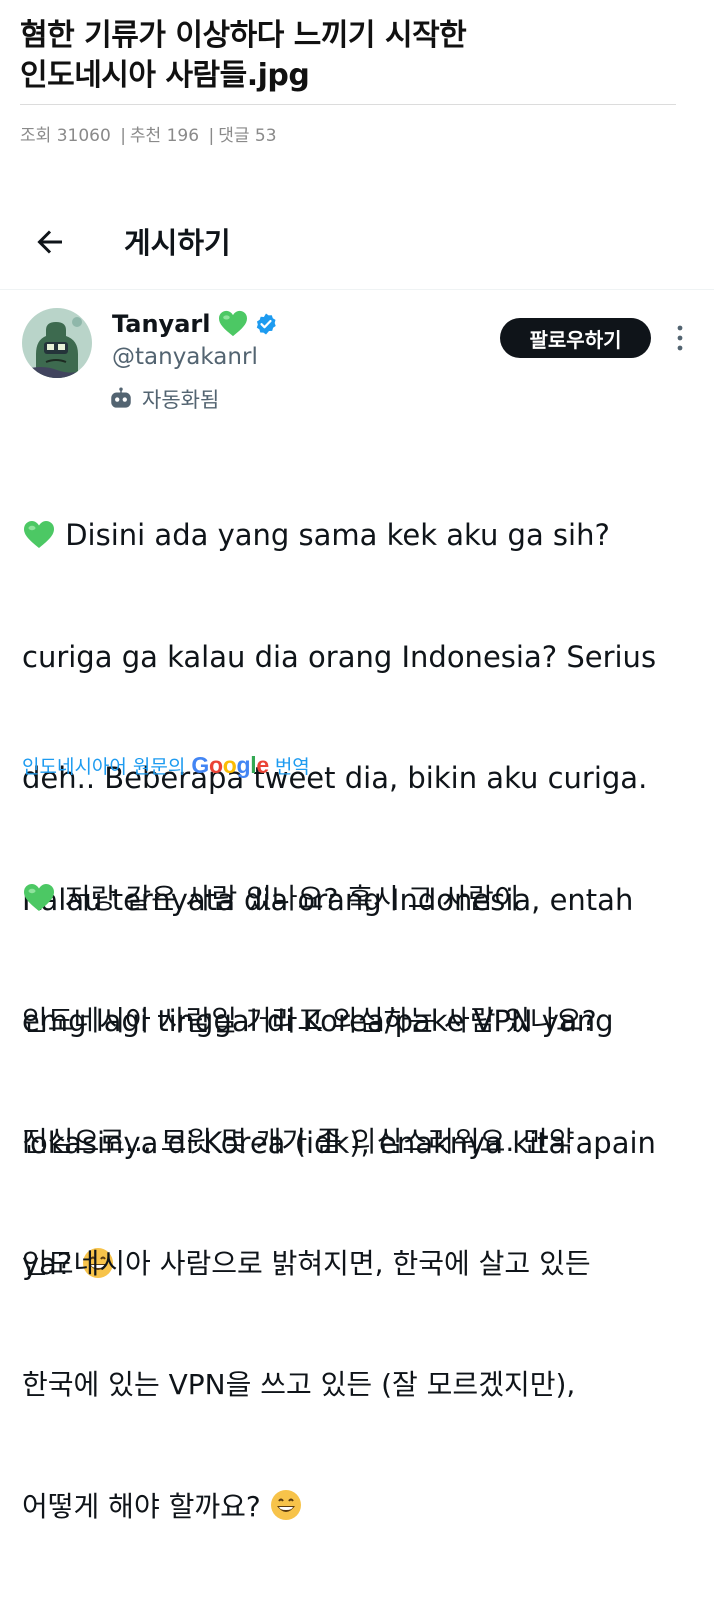 The height and width of the screenshot is (1608, 714). What do you see at coordinates (183, 136) in the screenshot?
I see `recommend-count: 196` at bounding box center [183, 136].